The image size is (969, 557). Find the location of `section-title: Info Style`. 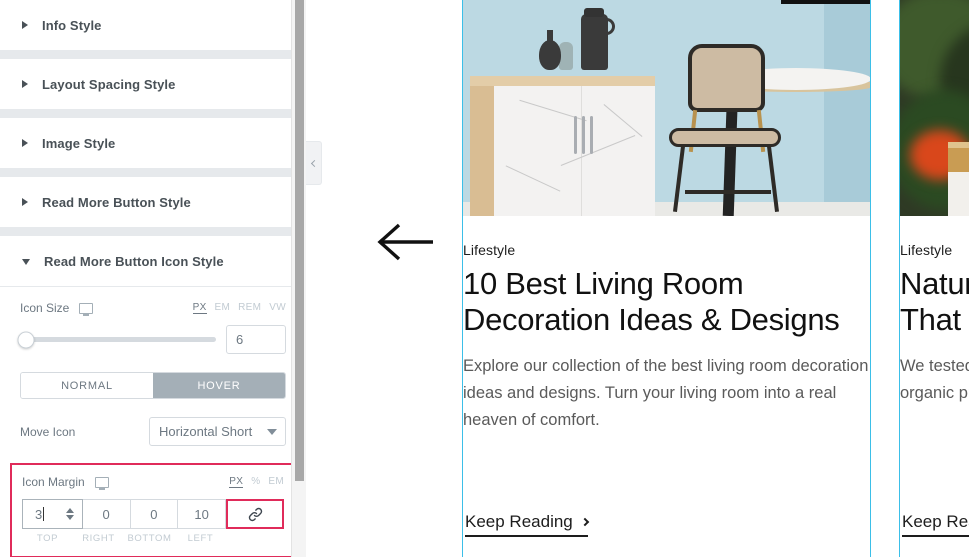

section-title: Info Style is located at coordinates (72, 25).